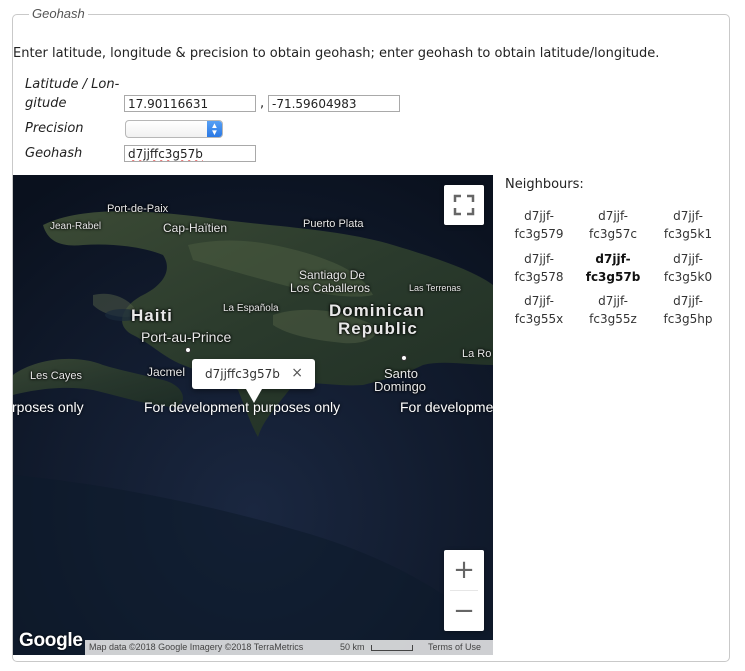  What do you see at coordinates (46, 103) in the screenshot?
I see `latlon-label-line2: gitude` at bounding box center [46, 103].